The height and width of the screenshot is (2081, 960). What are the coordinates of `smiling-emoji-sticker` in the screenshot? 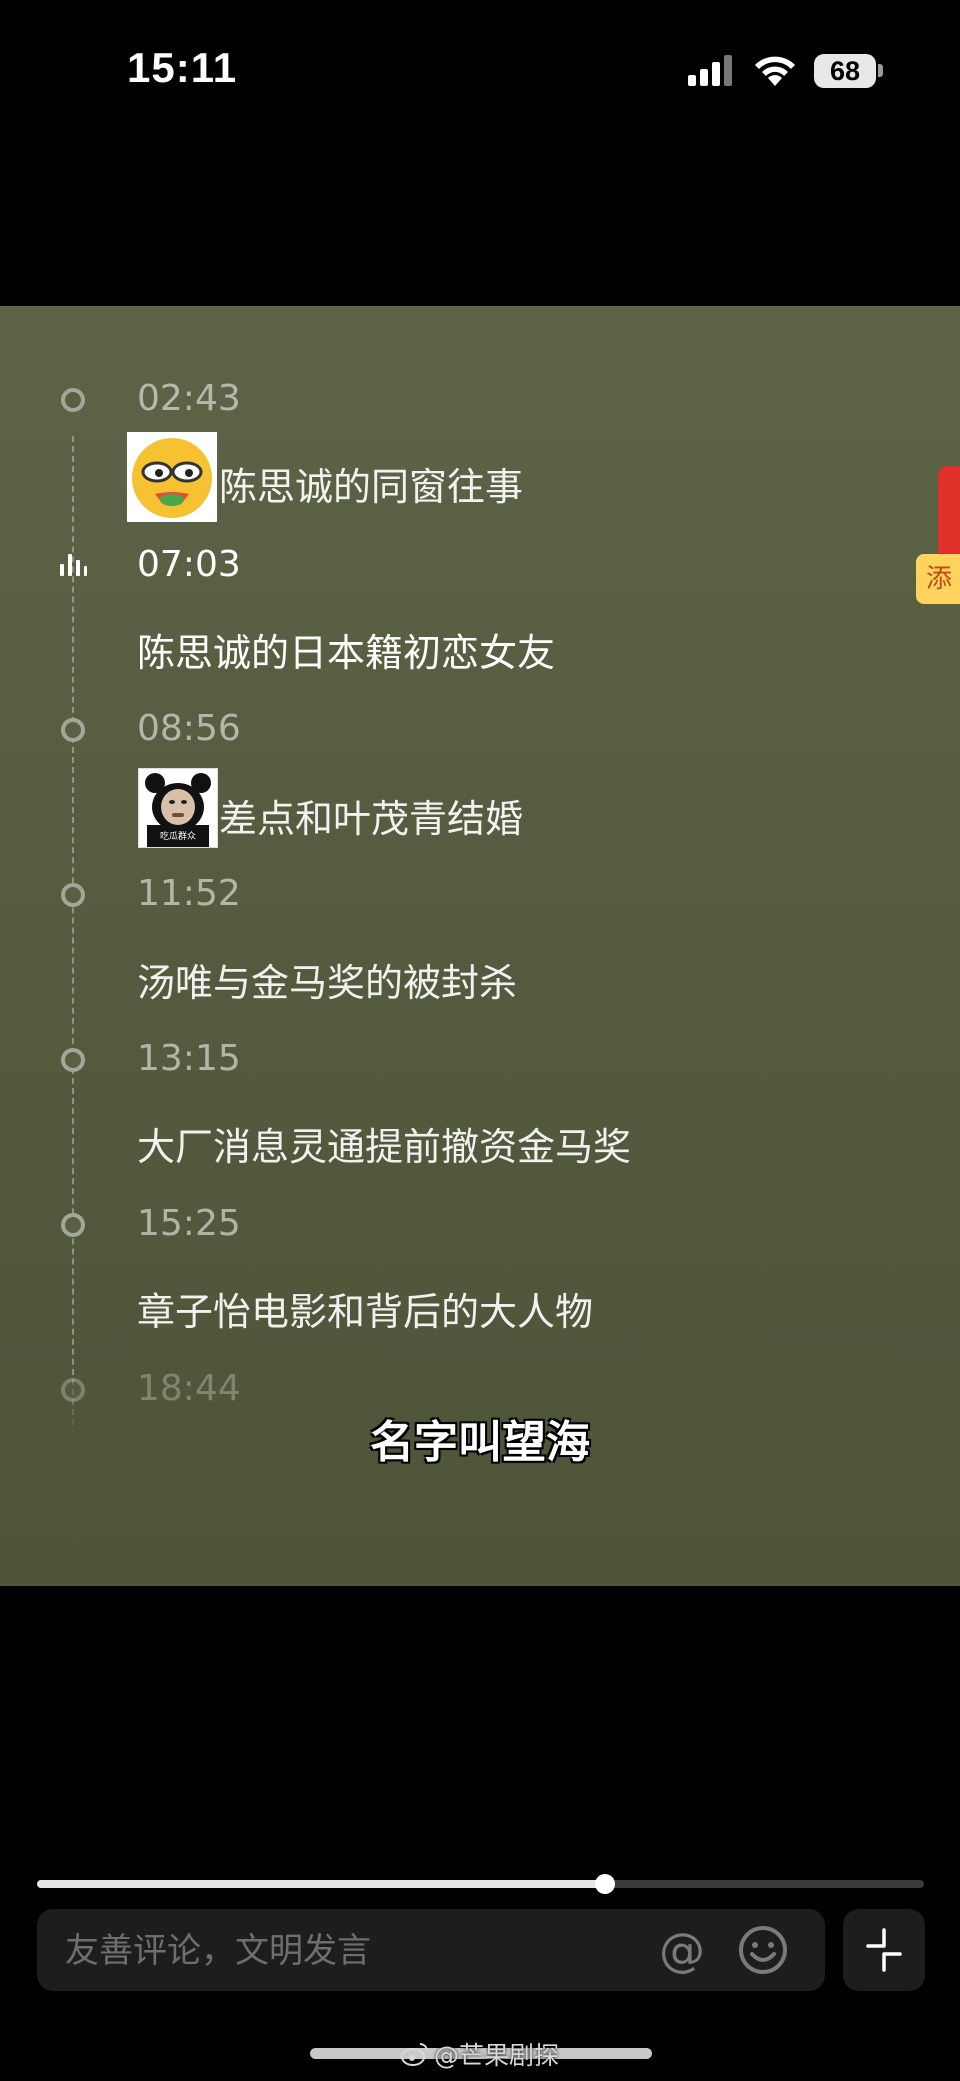 It's located at (172, 477).